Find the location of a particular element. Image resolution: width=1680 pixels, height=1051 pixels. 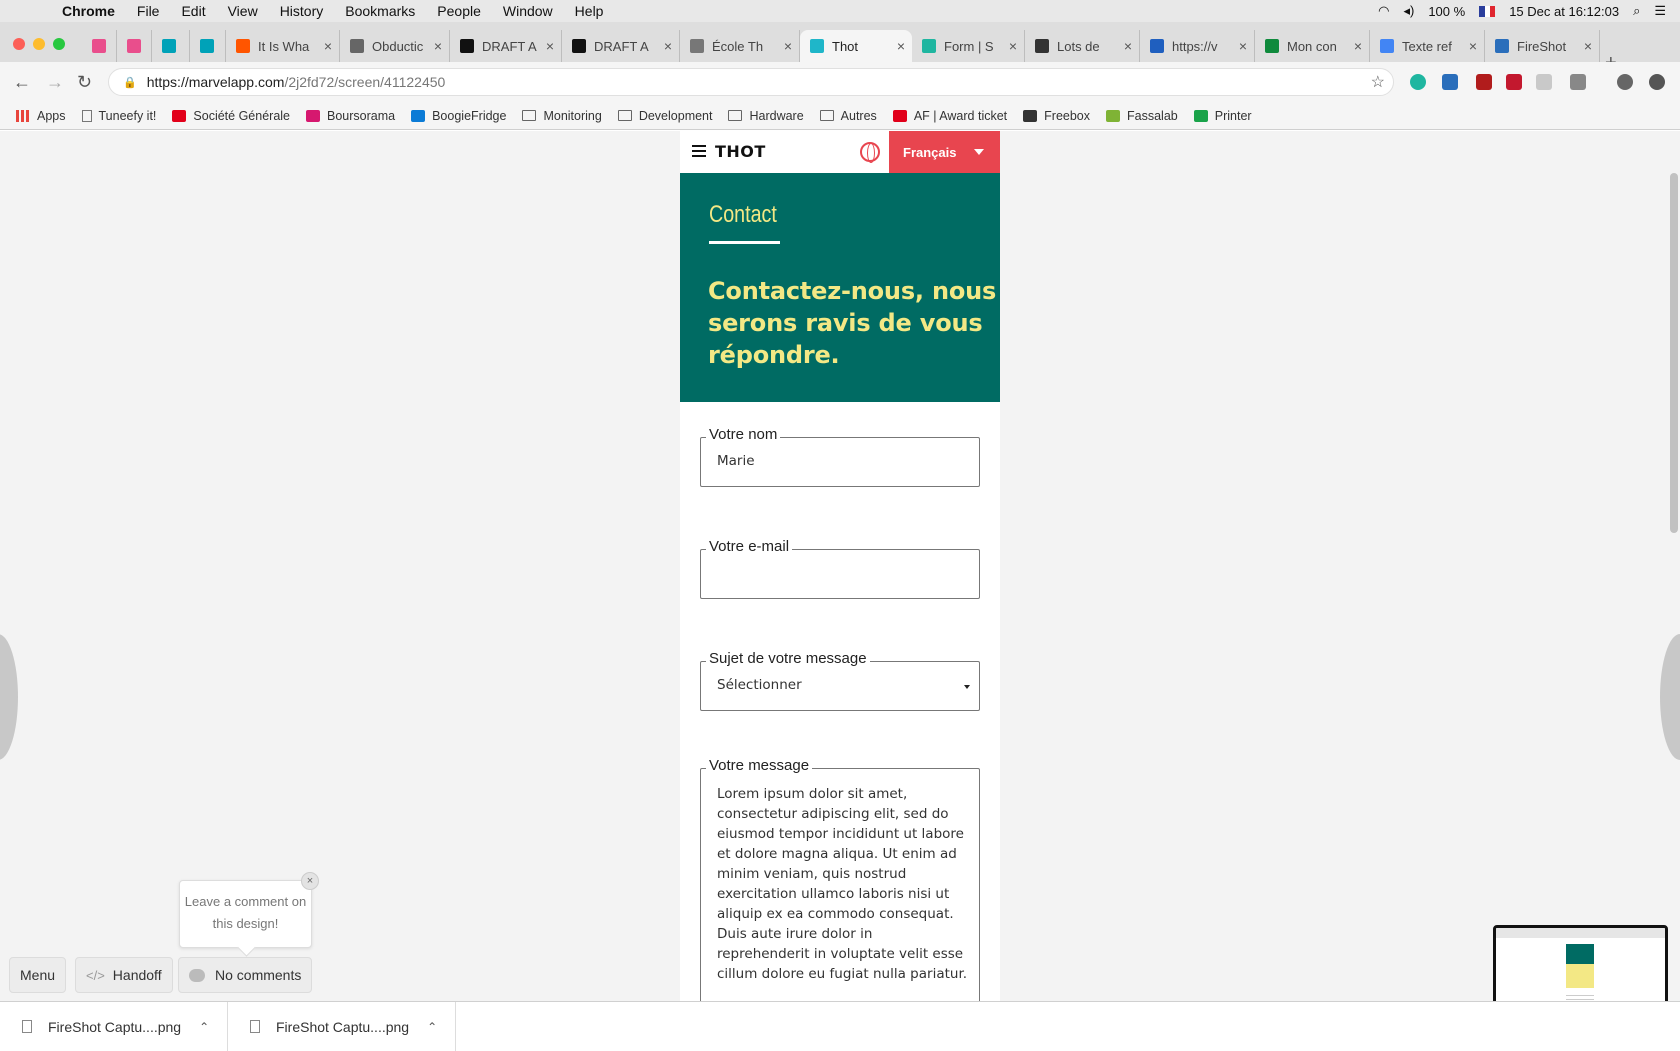

bookmark-7: Hardware is located at coordinates (766, 116).